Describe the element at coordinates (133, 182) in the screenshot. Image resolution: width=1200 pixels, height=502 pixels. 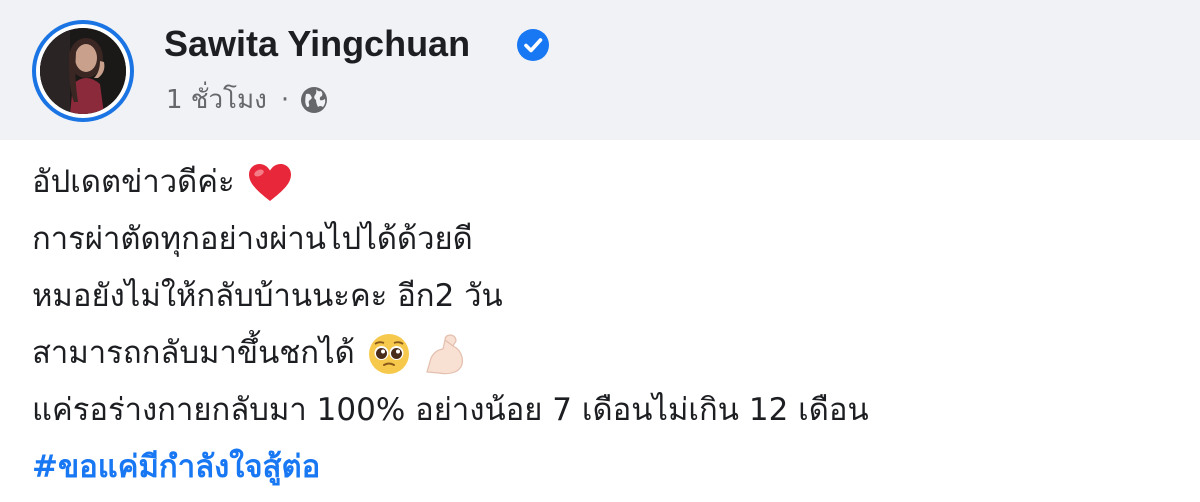
I see `post-text: อัปเดตข่าวดีค่ะ` at that location.